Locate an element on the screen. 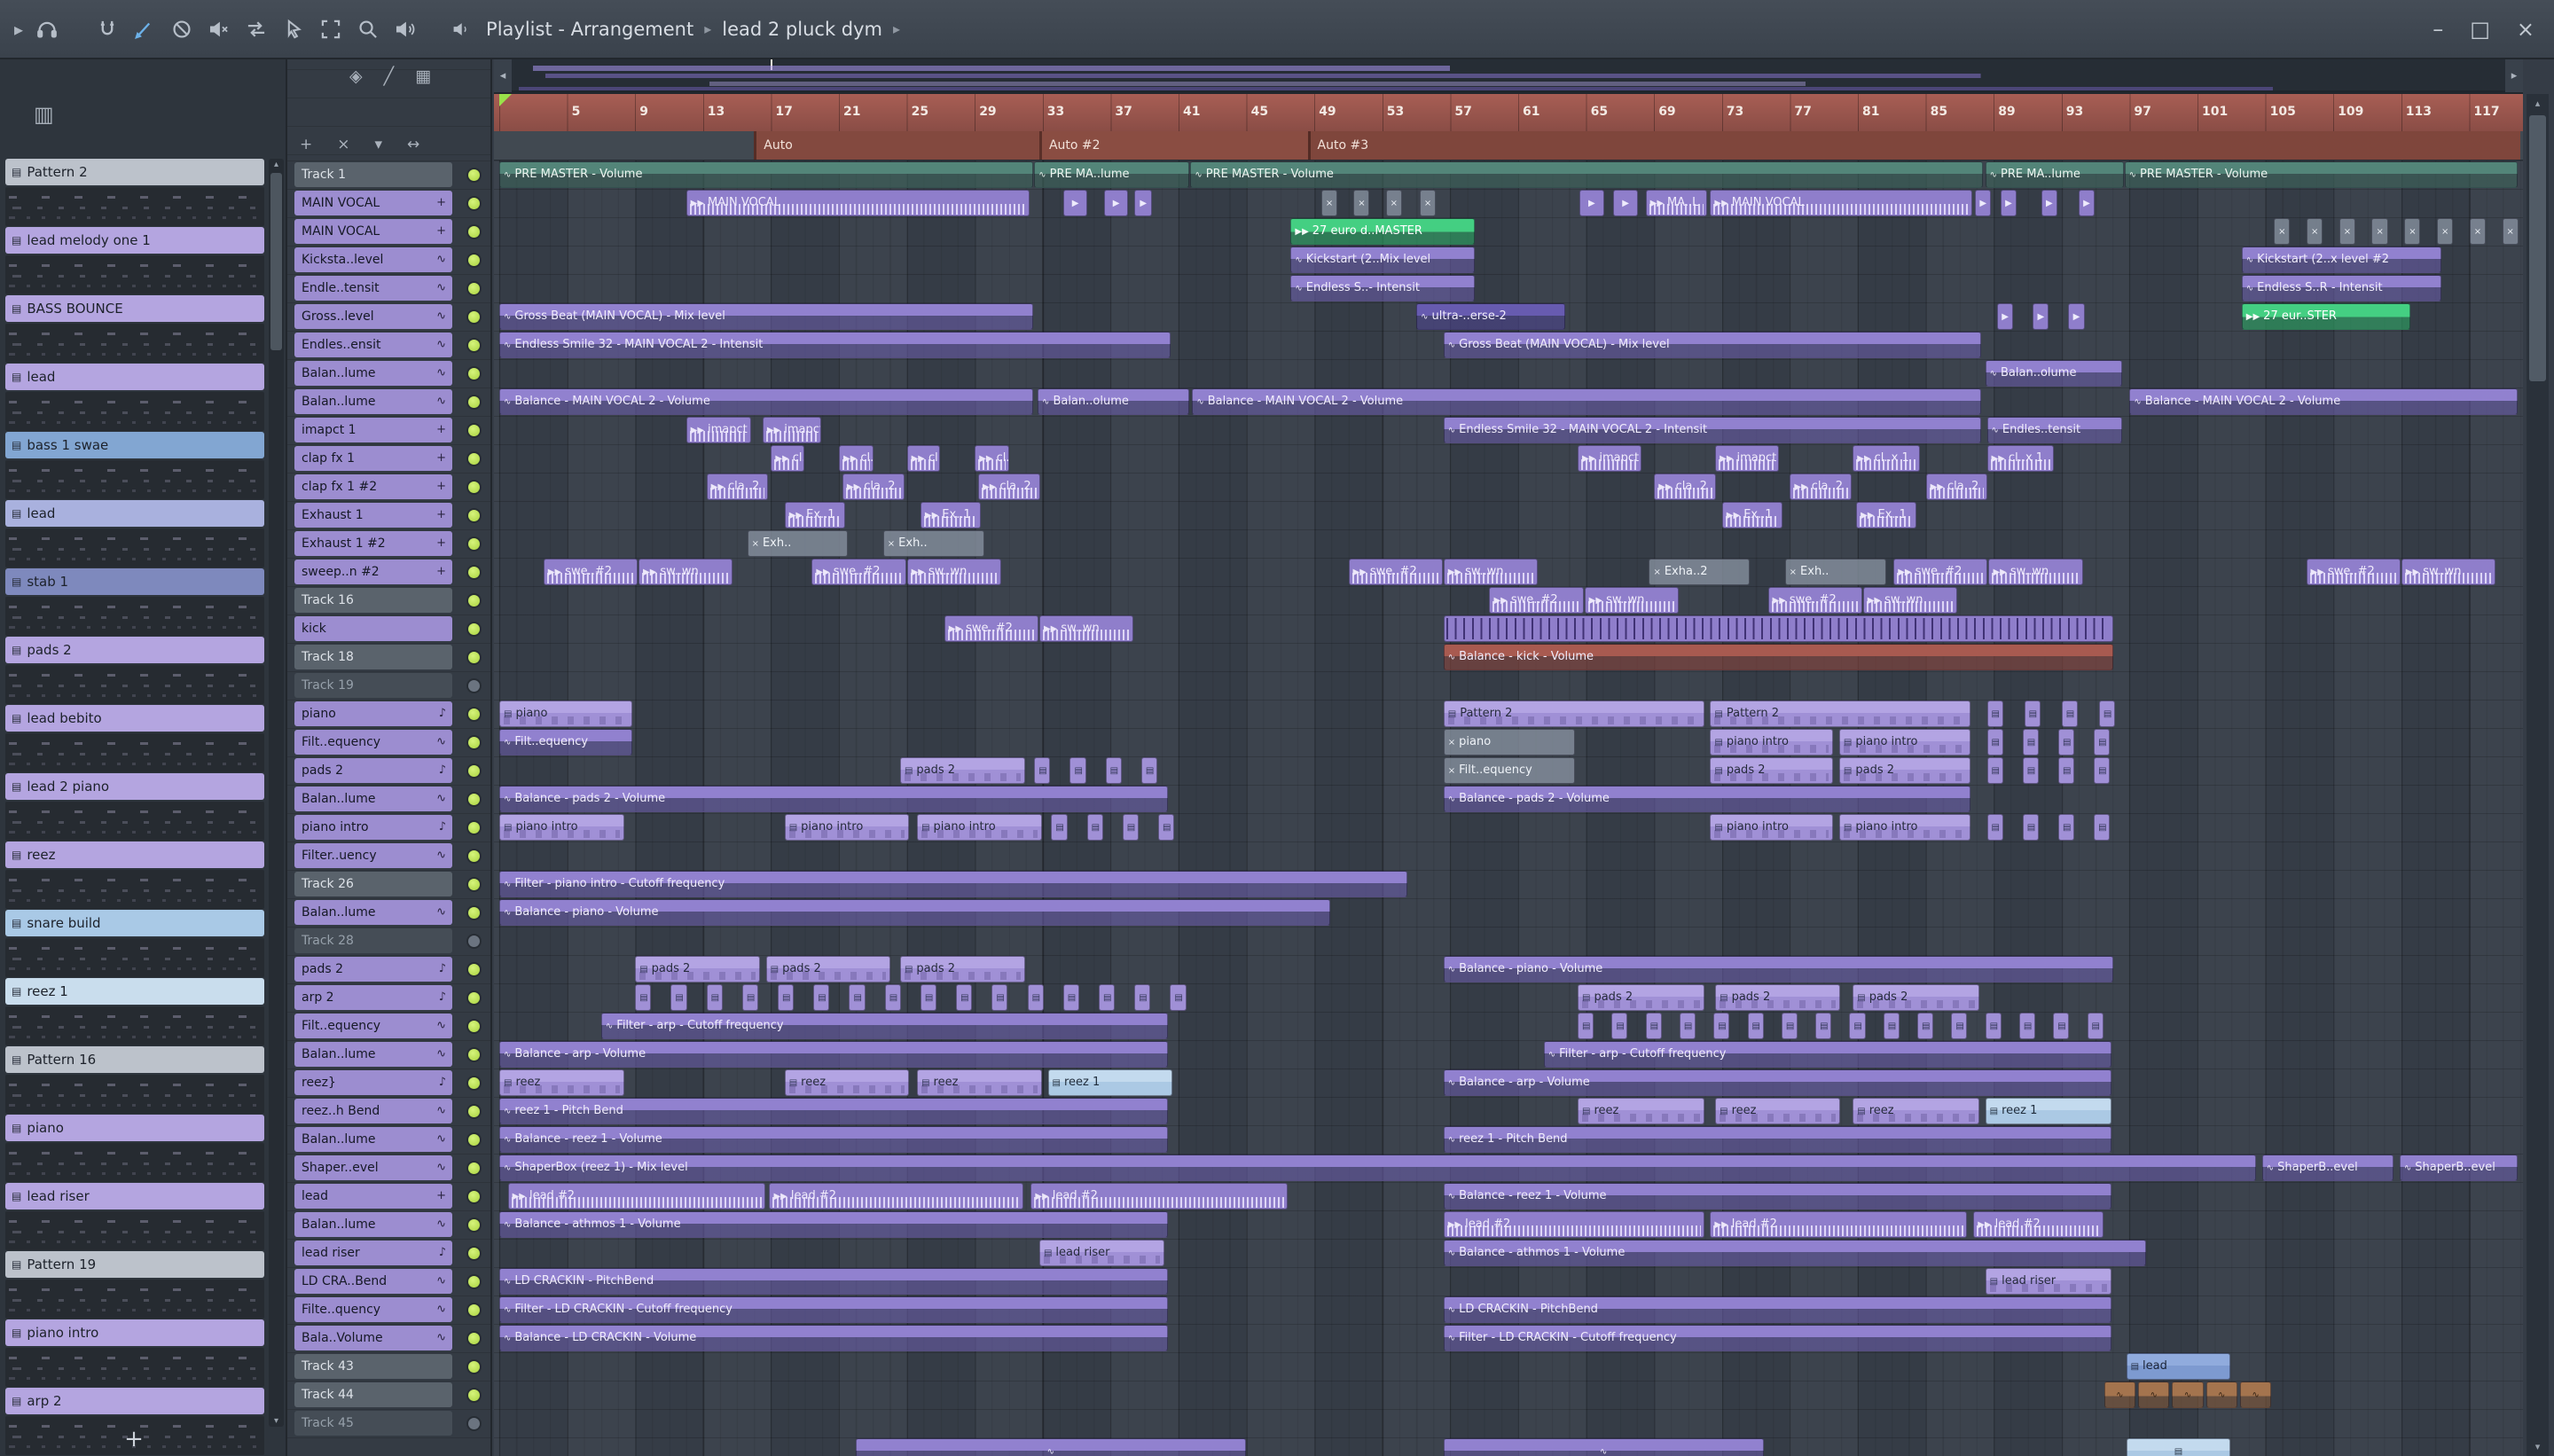 Image resolution: width=2554 pixels, height=1456 pixels. clip-mute: × is located at coordinates (2282, 231).